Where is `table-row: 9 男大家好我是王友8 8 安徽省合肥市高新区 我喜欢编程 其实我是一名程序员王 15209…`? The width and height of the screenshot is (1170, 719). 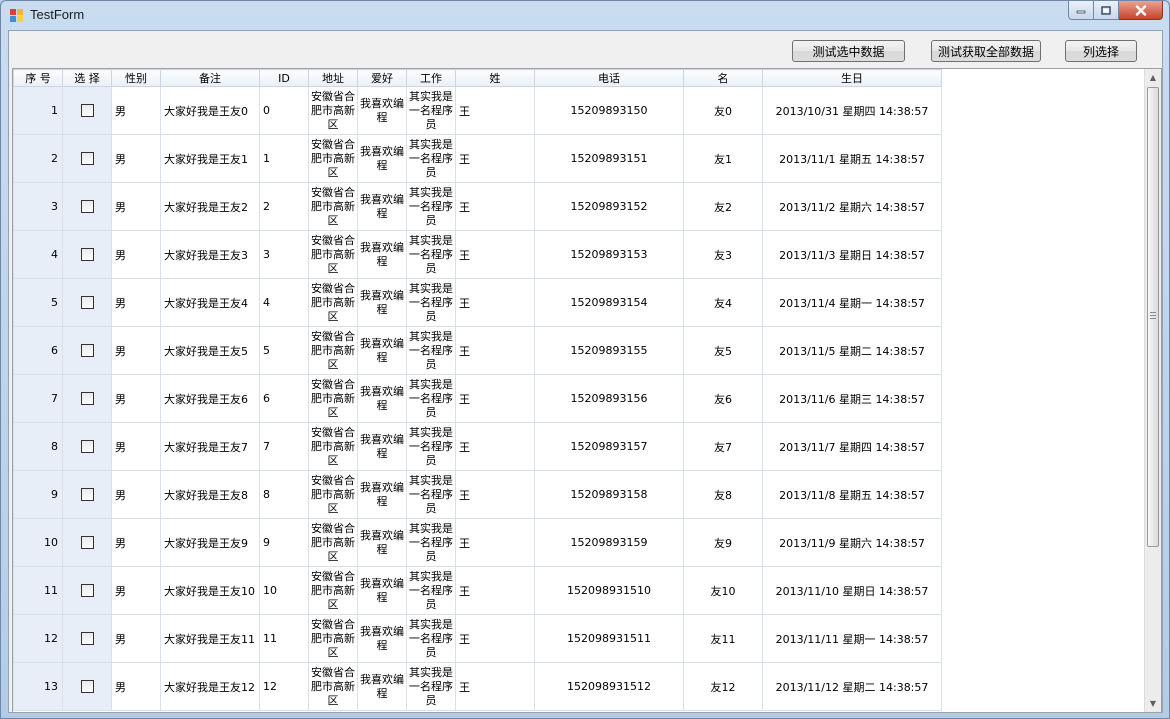 table-row: 9 男大家好我是王友8 8 安徽省合肥市高新区 我喜欢编程 其实我是一名程序员王 15209… is located at coordinates (477, 494).